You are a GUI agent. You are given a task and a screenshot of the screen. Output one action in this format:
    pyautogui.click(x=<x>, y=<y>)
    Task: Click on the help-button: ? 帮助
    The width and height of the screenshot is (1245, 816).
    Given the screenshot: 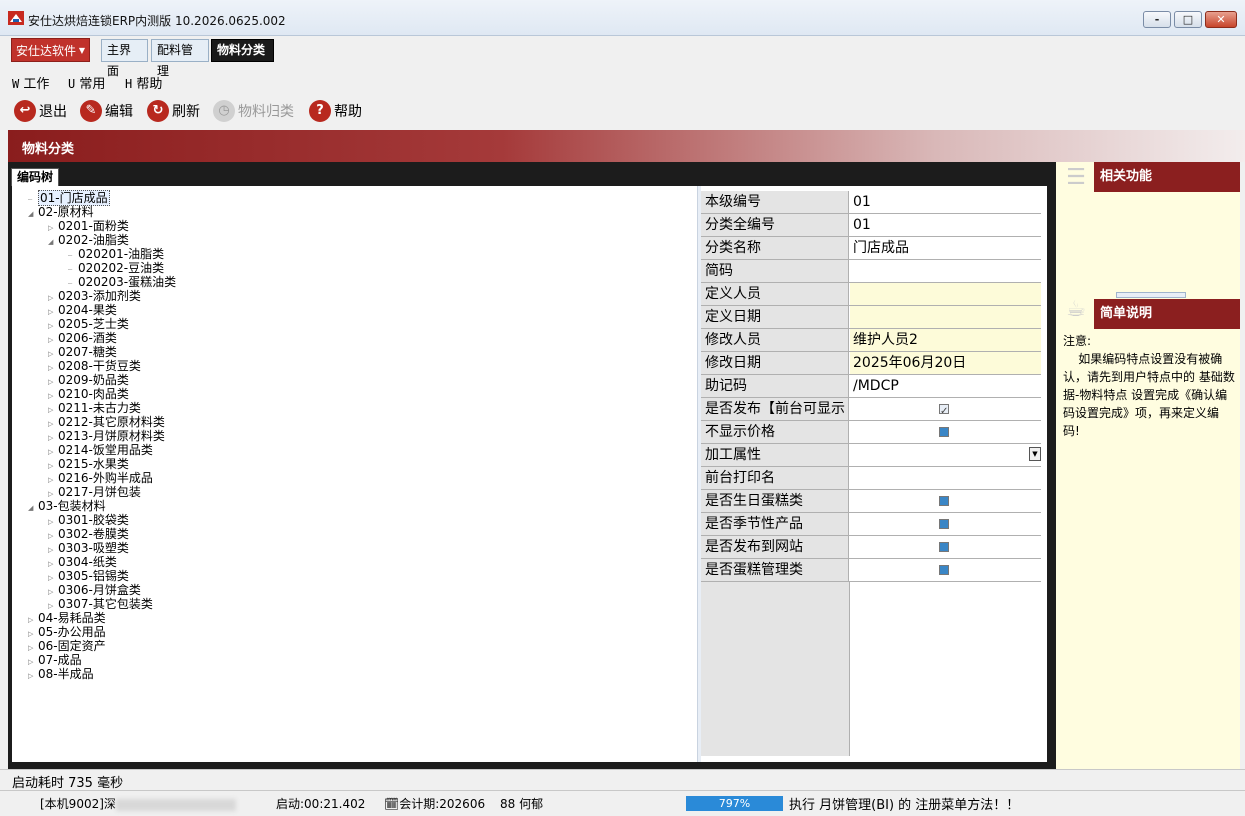 What is the action you would take?
    pyautogui.click(x=335, y=111)
    